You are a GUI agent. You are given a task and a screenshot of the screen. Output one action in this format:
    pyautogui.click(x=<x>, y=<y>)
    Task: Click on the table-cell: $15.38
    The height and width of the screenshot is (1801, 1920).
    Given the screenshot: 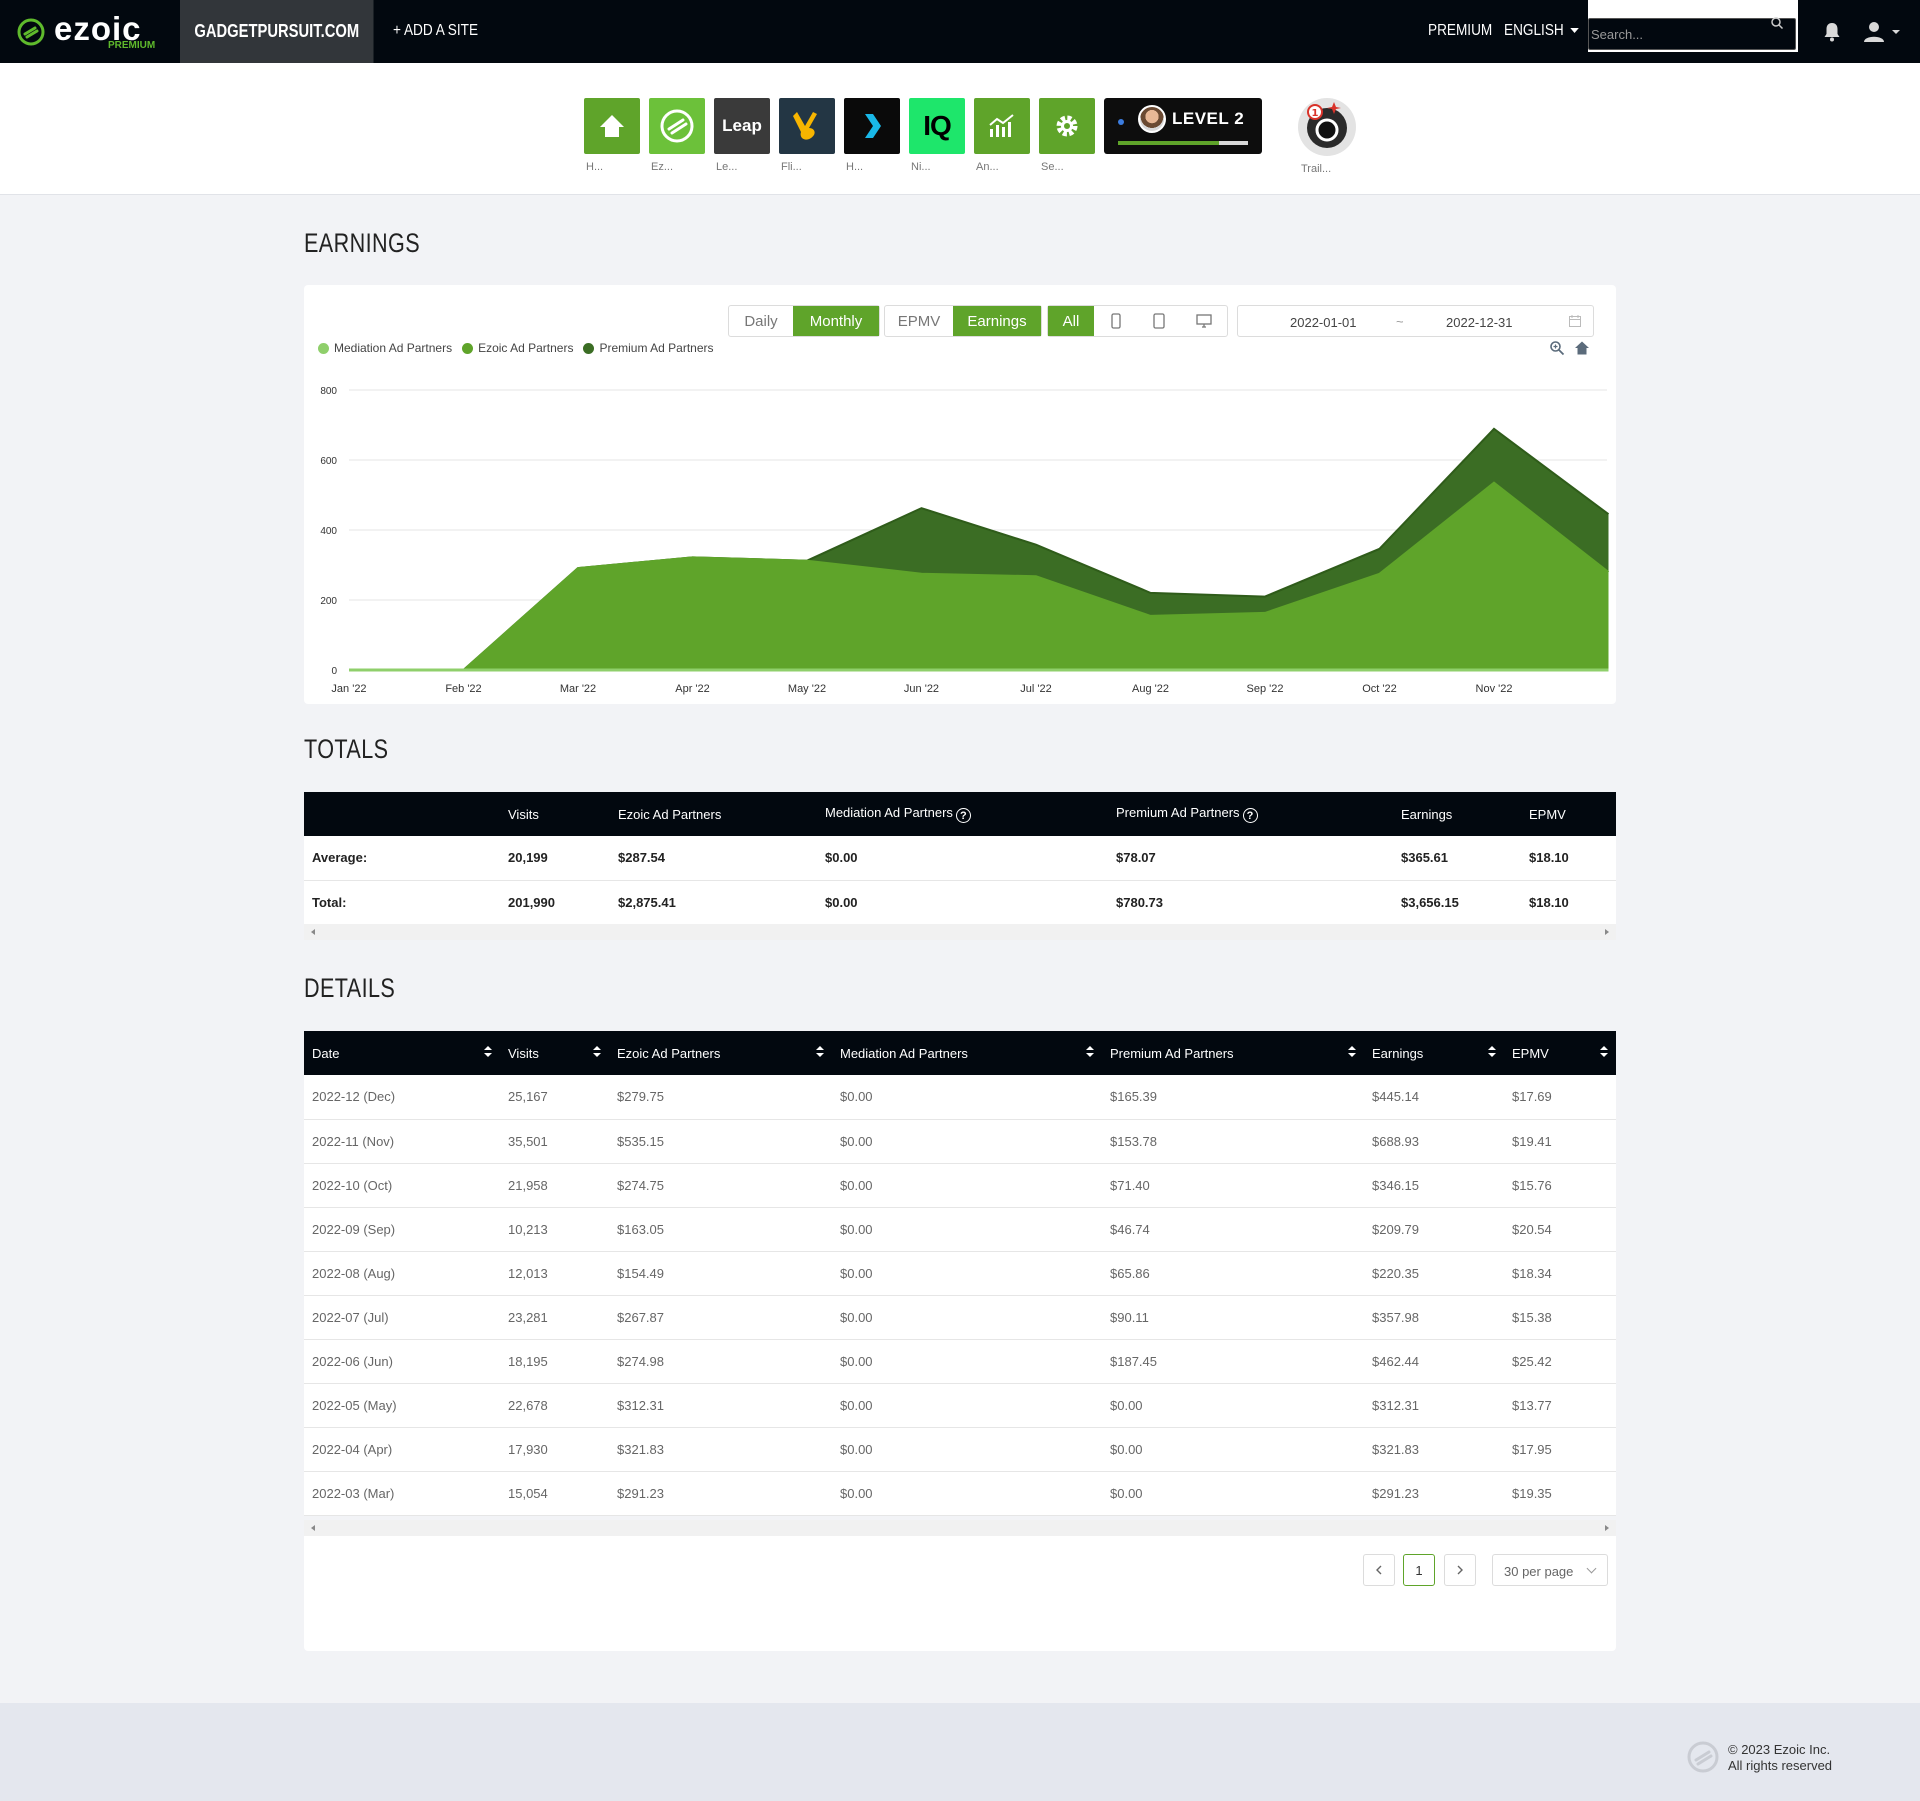 What is the action you would take?
    pyautogui.click(x=1560, y=1317)
    